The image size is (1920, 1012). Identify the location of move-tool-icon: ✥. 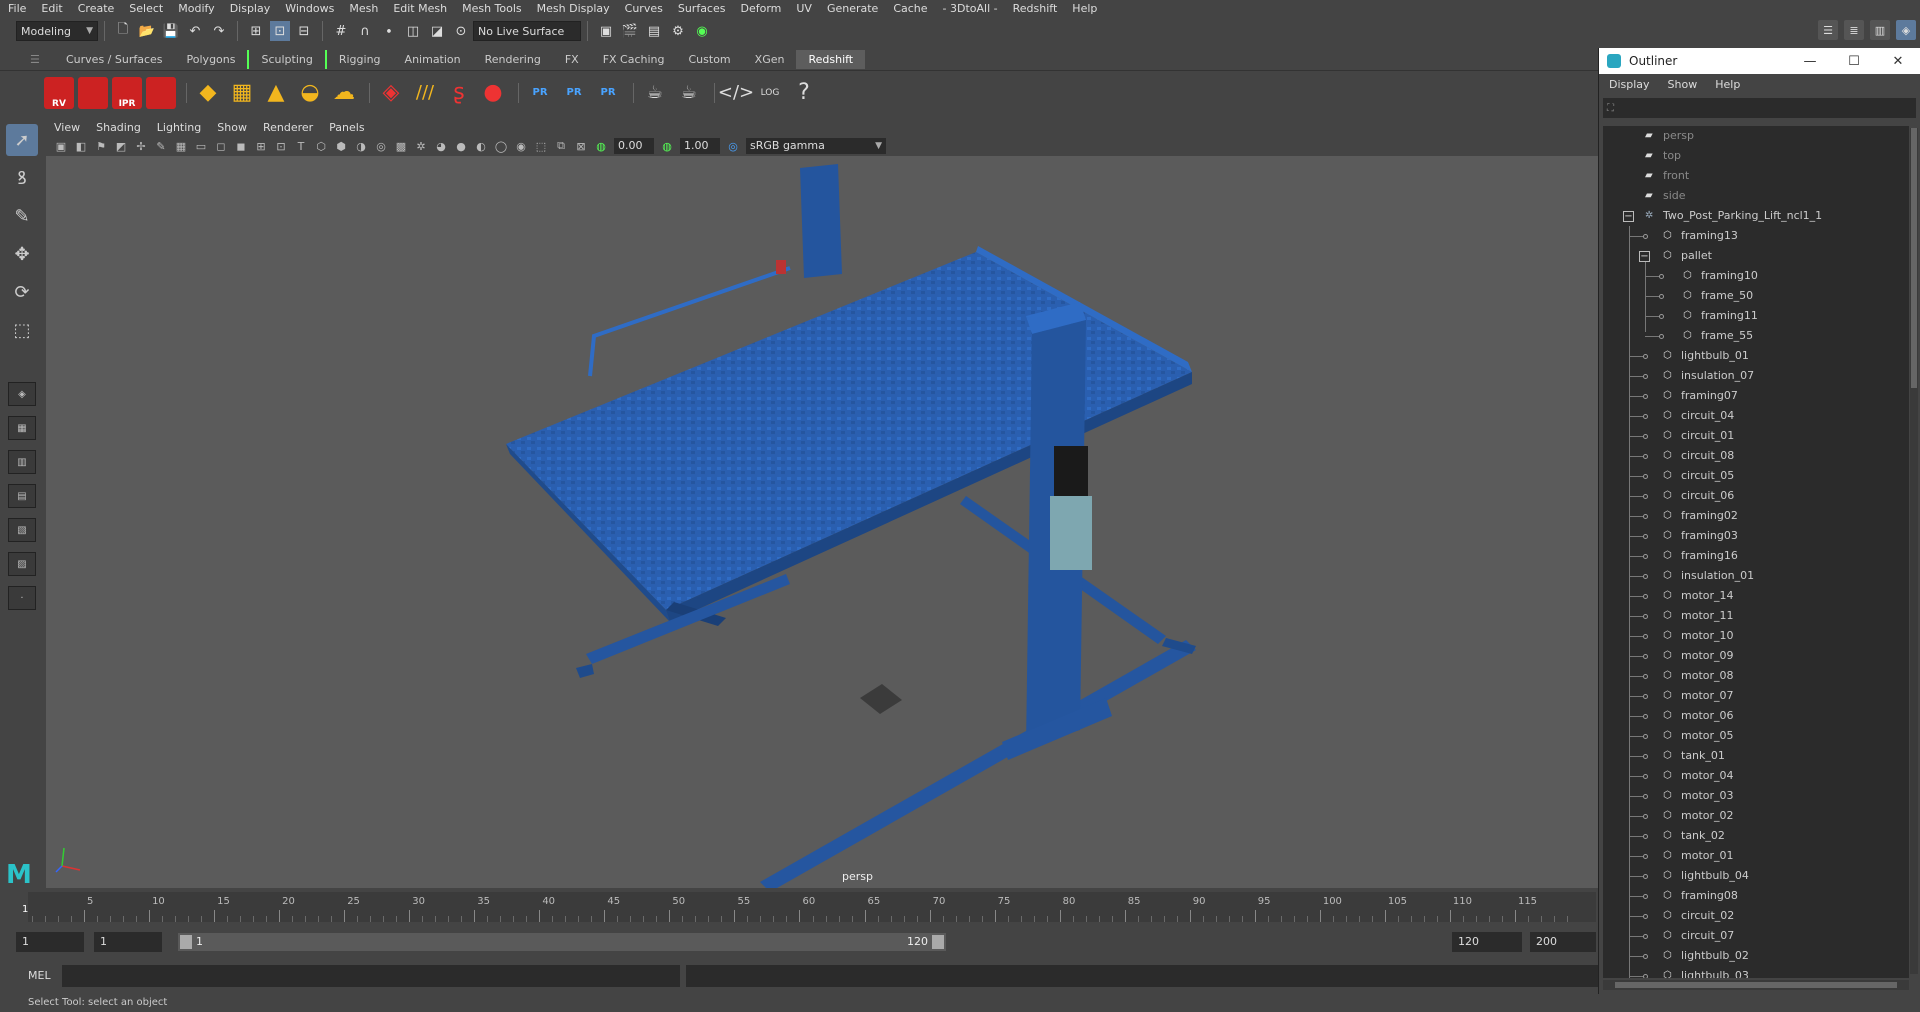
(22, 254).